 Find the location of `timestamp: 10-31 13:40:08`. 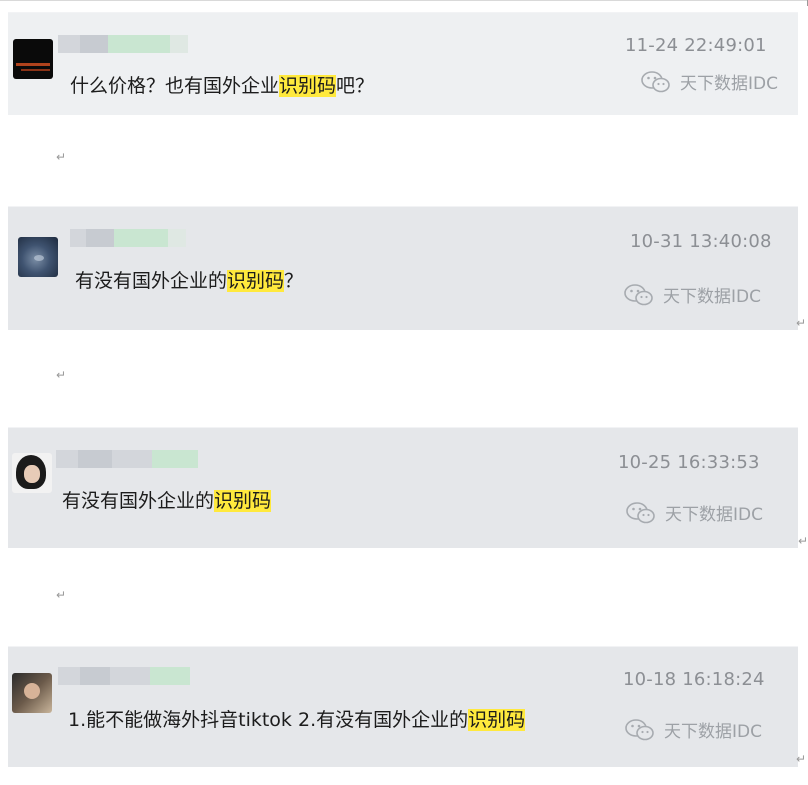

timestamp: 10-31 13:40:08 is located at coordinates (701, 241).